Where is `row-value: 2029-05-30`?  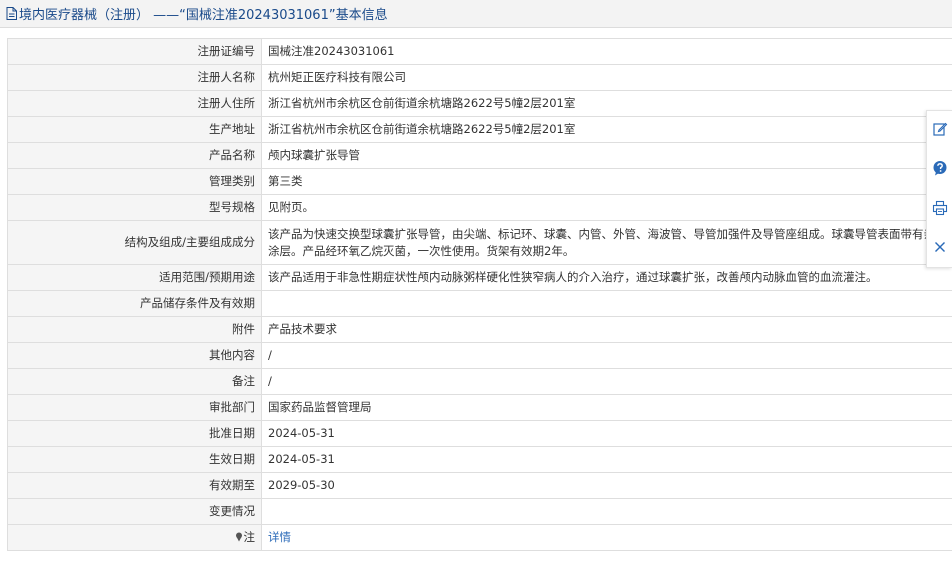 row-value: 2029-05-30 is located at coordinates (606, 485).